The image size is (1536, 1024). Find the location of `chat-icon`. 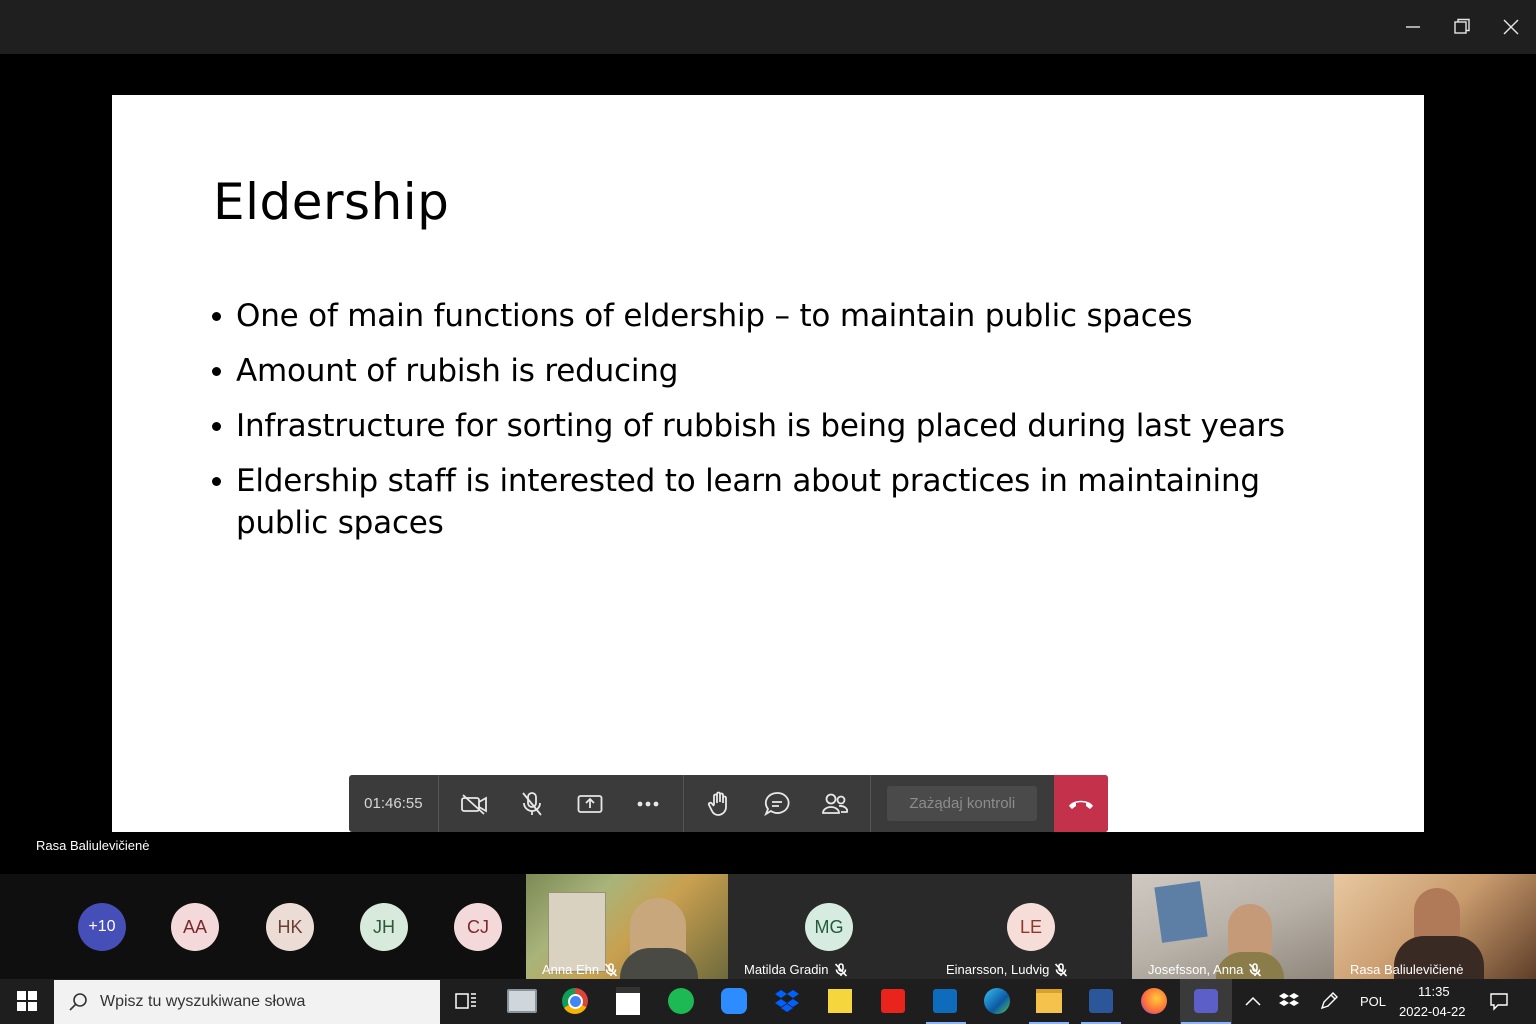

chat-icon is located at coordinates (776, 803).